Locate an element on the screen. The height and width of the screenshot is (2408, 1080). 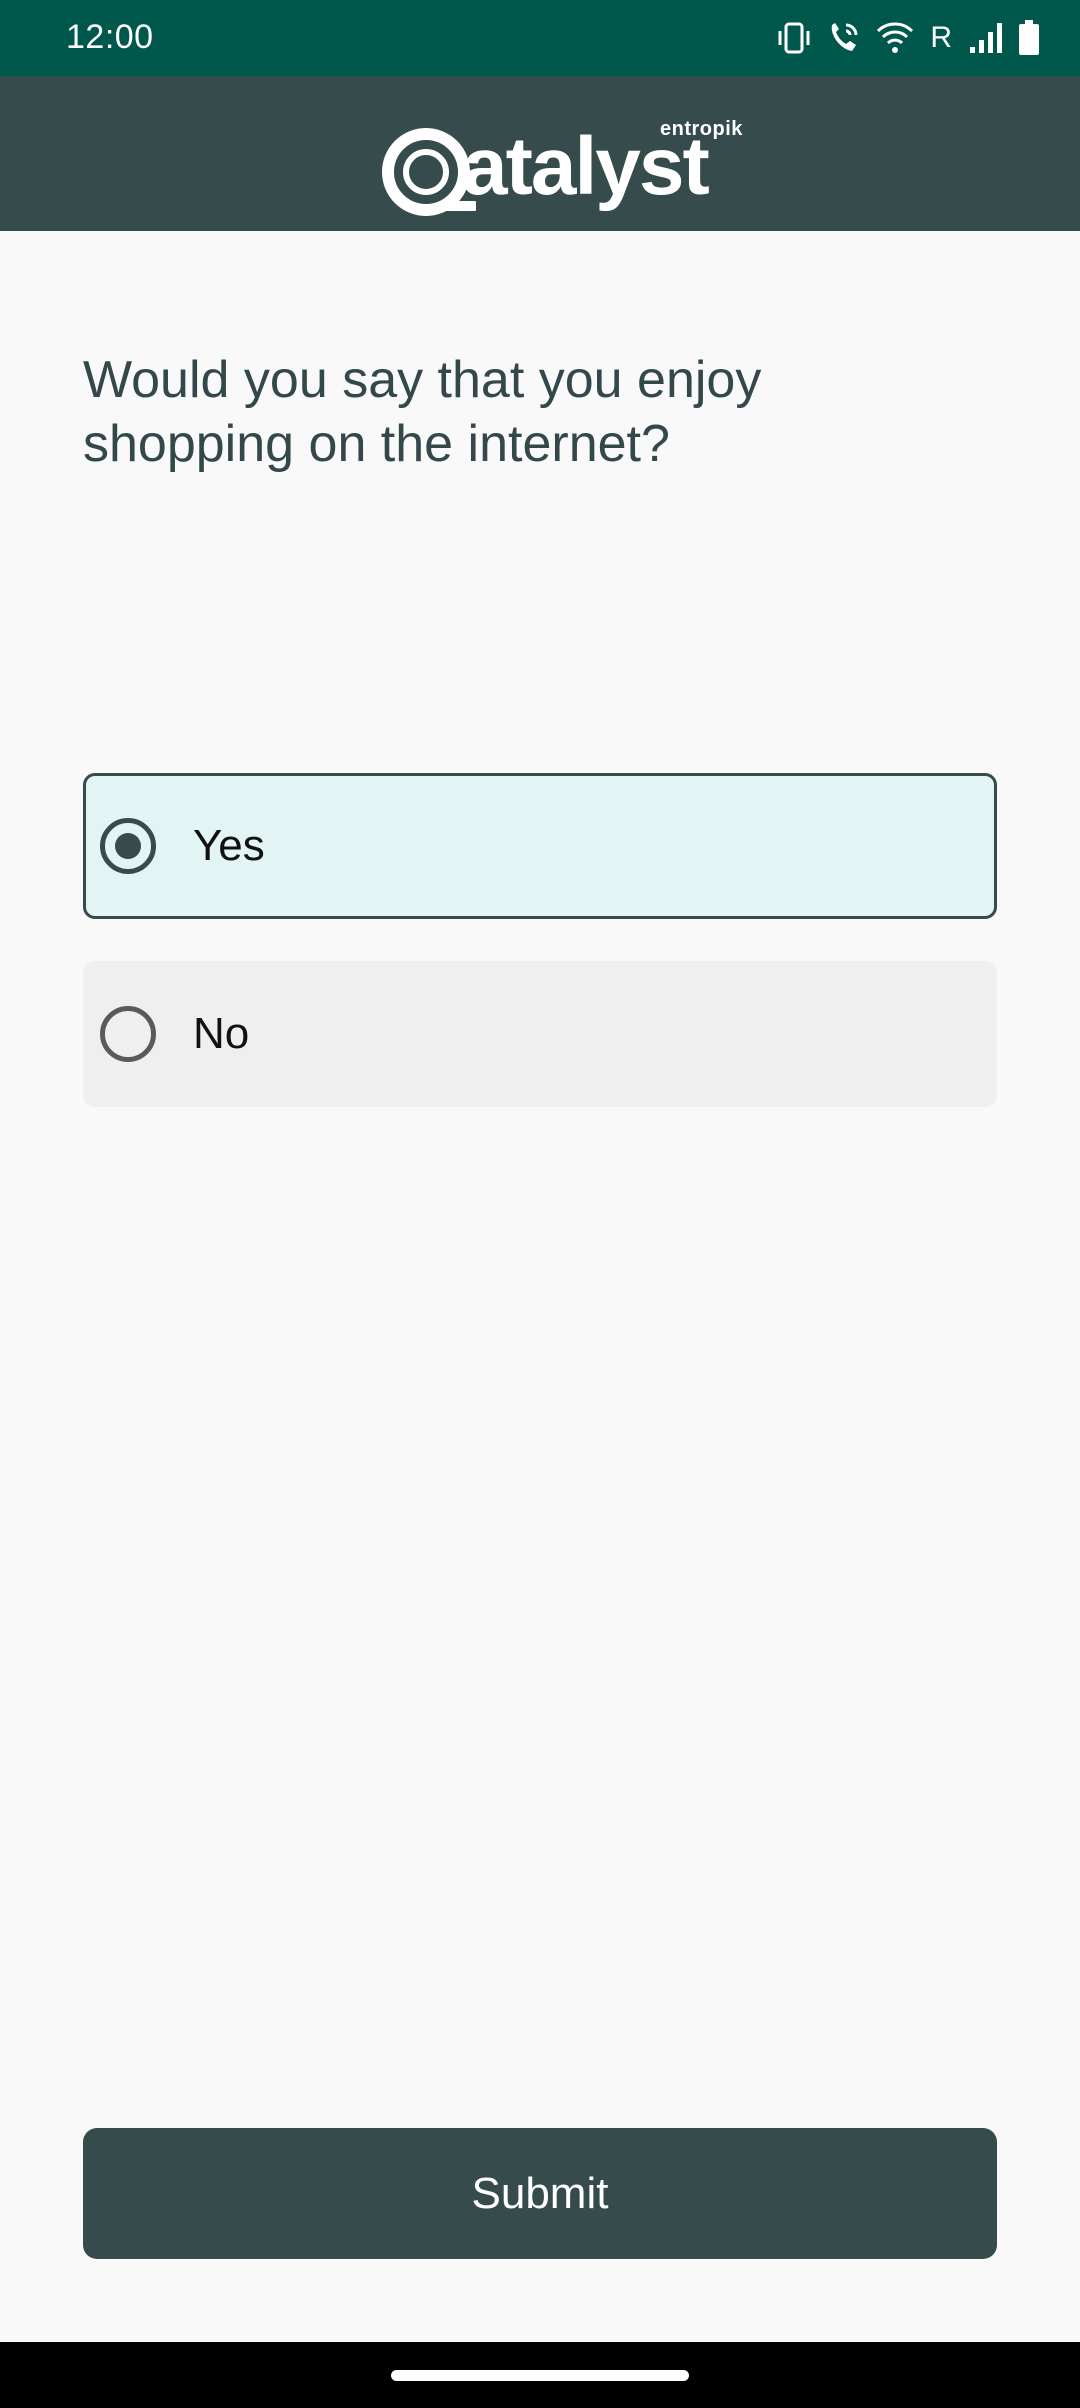
qatalyst-logo: atalyst entropik is located at coordinates (565, 156).